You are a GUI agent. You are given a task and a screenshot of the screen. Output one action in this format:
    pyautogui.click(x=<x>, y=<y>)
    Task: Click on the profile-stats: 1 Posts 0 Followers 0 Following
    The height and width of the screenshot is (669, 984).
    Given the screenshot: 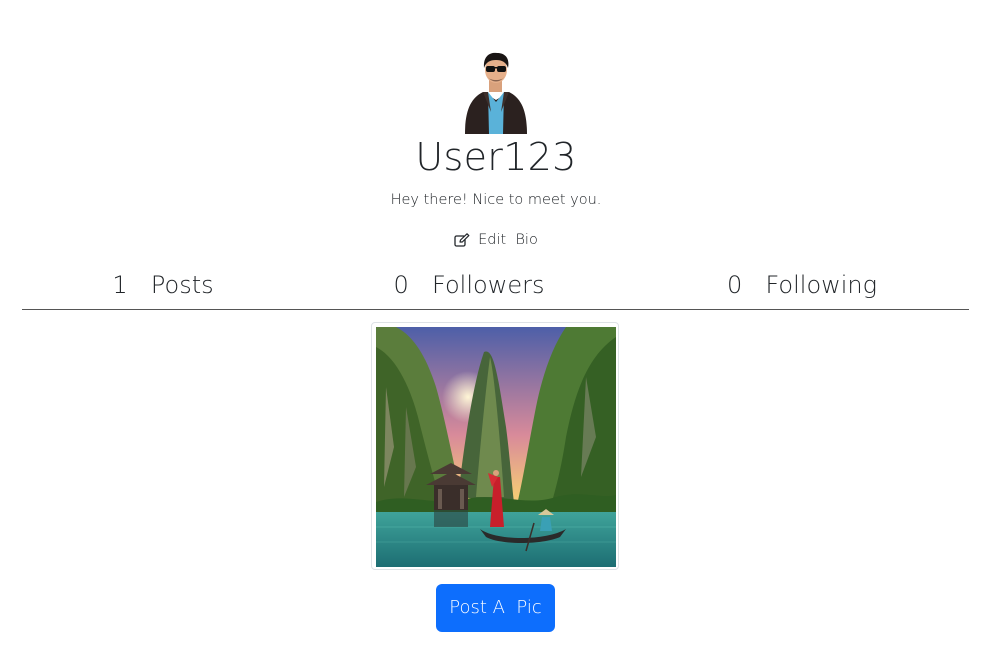 What is the action you would take?
    pyautogui.click(x=492, y=285)
    